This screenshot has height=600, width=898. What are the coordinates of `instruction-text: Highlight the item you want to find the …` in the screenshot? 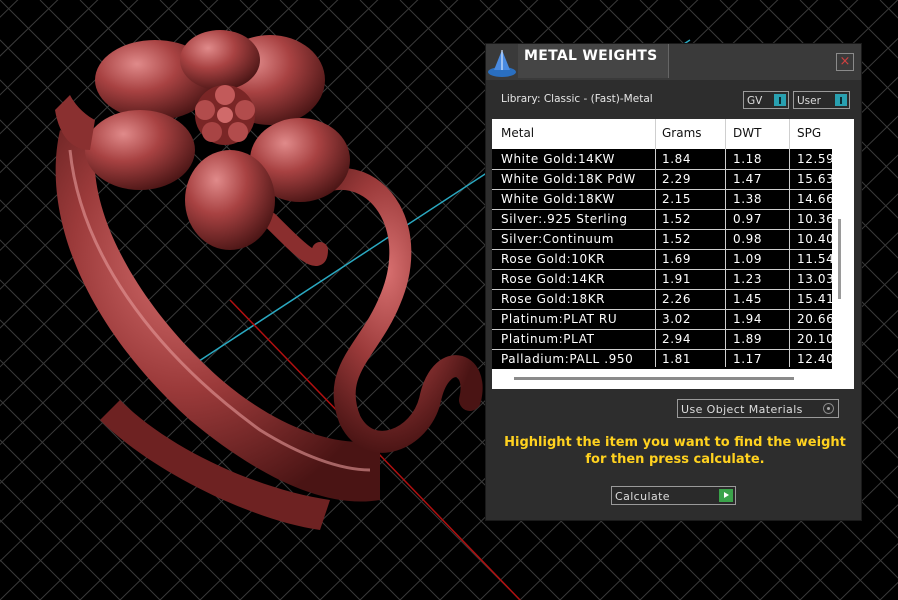 It's located at (675, 451).